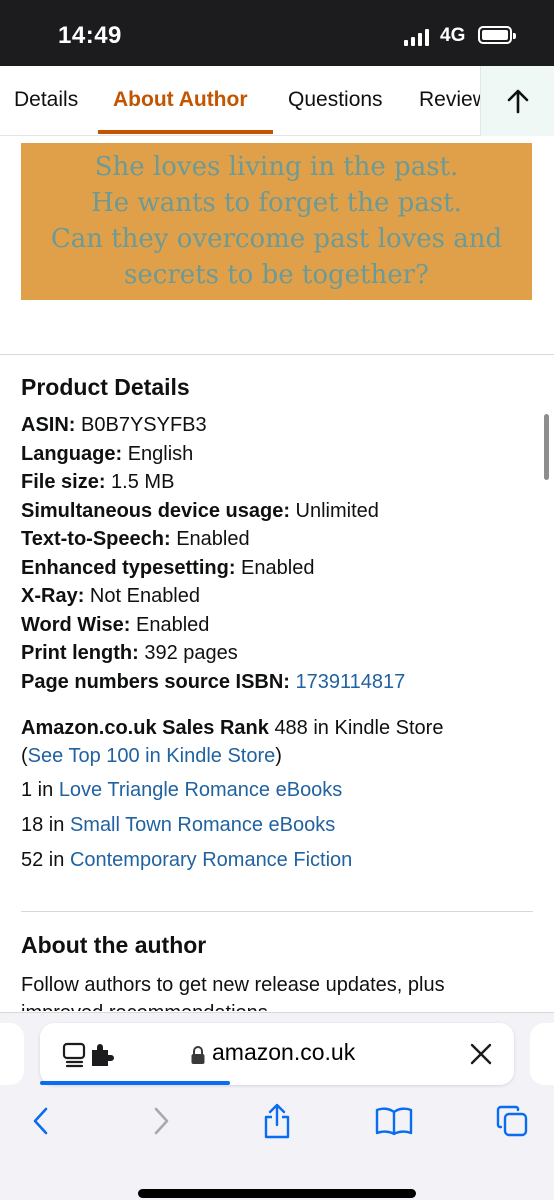  Describe the element at coordinates (277, 101) in the screenshot. I see `section-tab-bar: Details About Author Questions Reviews` at that location.